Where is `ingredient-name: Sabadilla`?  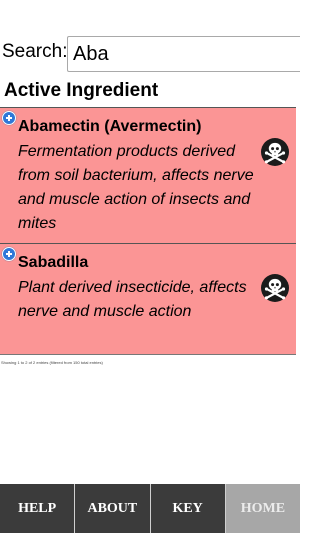 ingredient-name: Sabadilla is located at coordinates (53, 262).